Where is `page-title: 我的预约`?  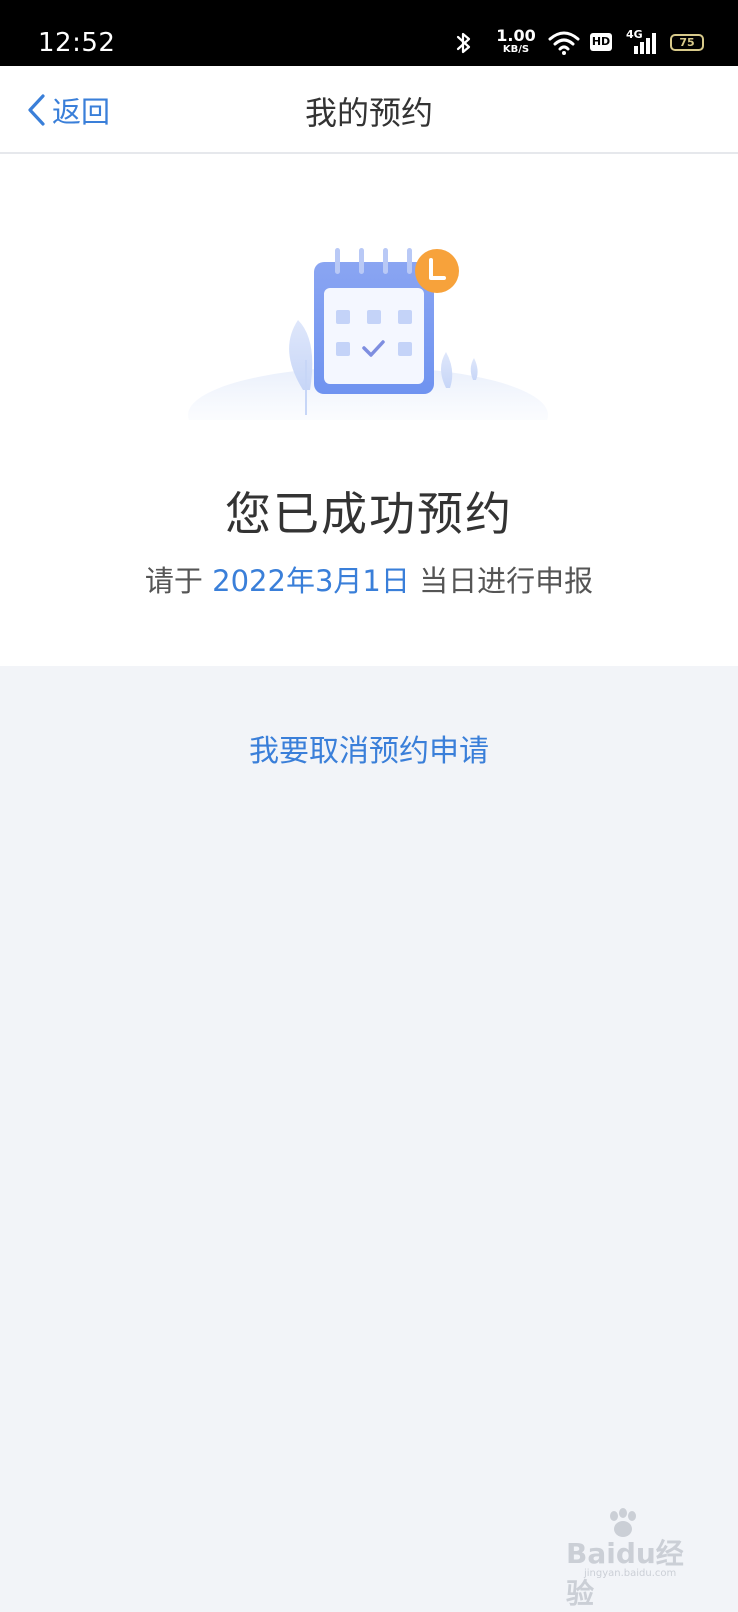
page-title: 我的预约 is located at coordinates (368, 113).